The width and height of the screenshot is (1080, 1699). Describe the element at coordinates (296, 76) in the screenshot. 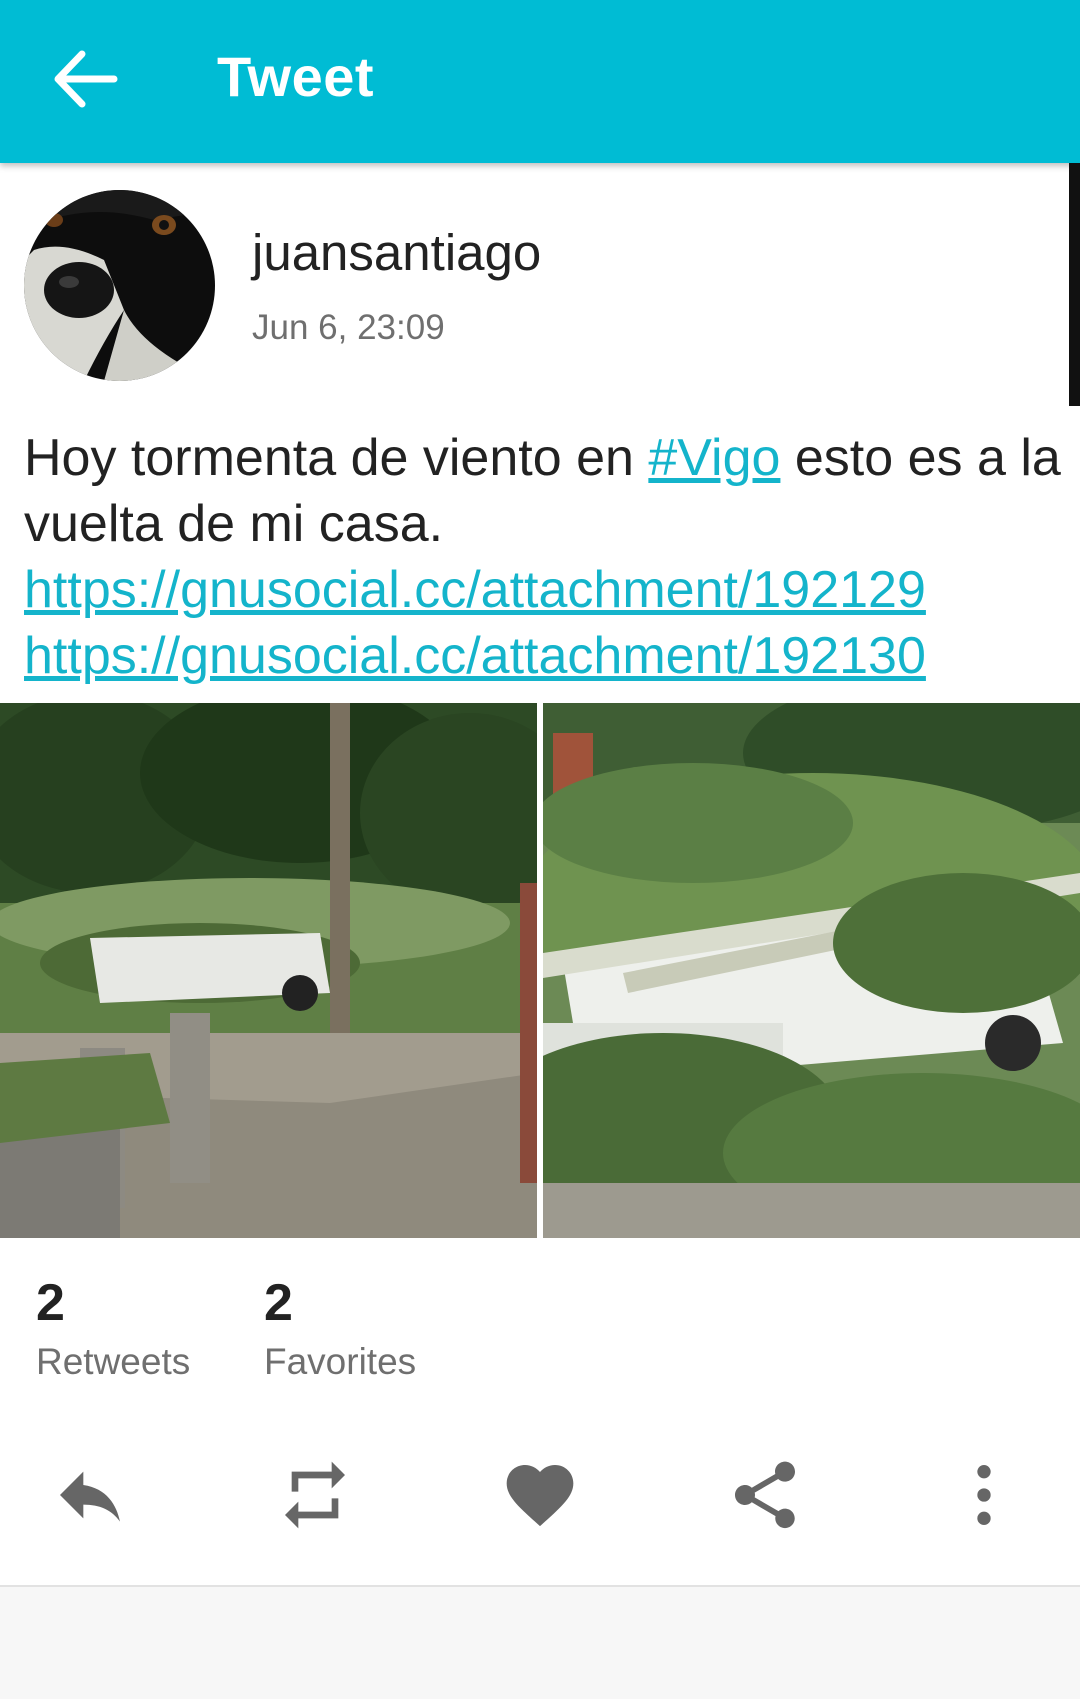

I see `page-title: Tweet` at that location.